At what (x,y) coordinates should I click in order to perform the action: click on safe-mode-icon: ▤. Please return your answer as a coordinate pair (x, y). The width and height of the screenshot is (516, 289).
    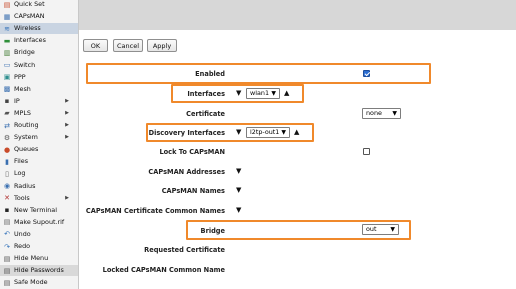
    Looking at the image, I should click on (7, 282).